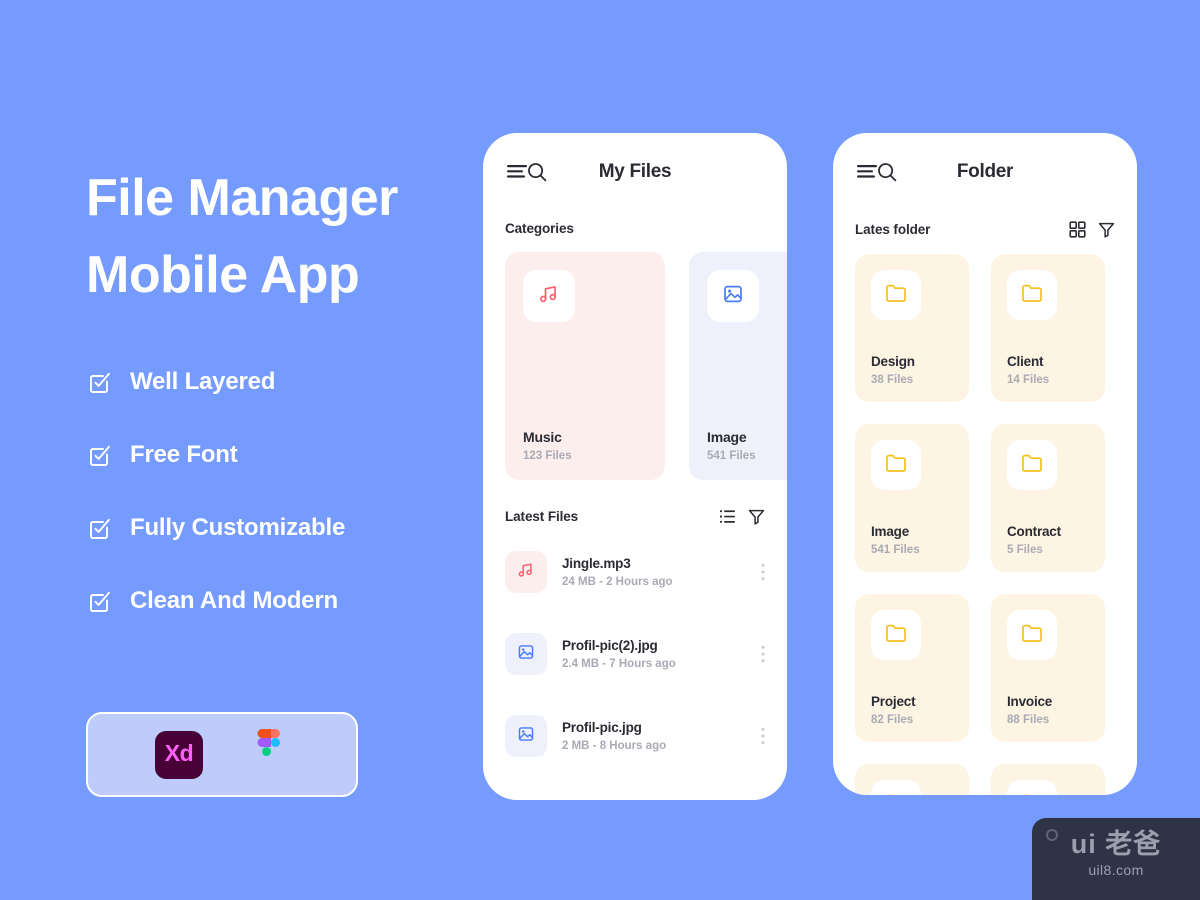 This screenshot has width=1200, height=900. Describe the element at coordinates (1048, 710) in the screenshot. I see `folder-meta: Invoice 88 Files` at that location.